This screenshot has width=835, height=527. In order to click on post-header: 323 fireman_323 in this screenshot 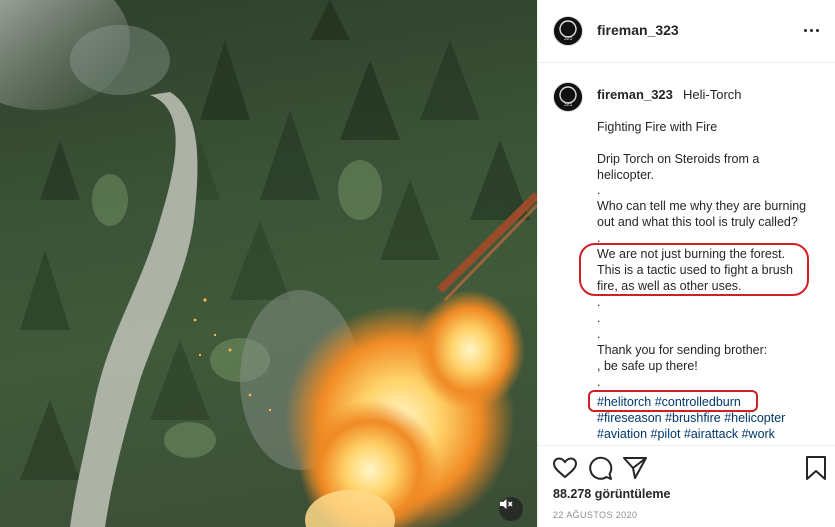, I will do `click(686, 31)`.